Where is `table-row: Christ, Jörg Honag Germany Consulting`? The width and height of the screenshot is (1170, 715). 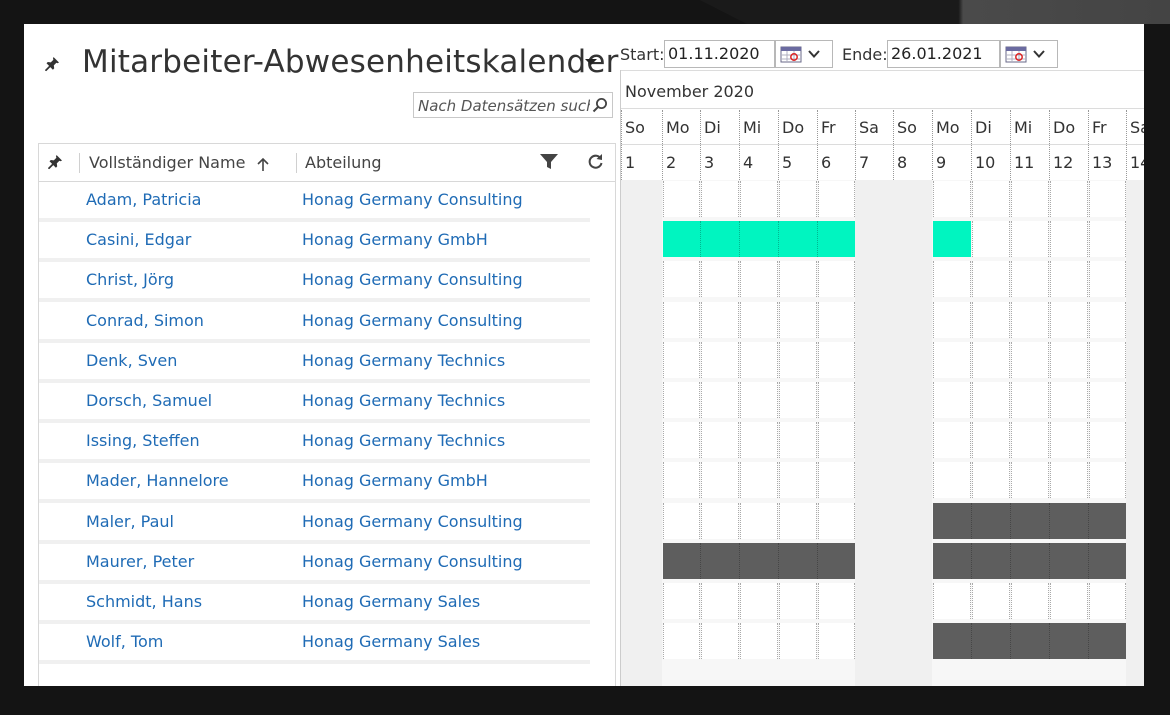
table-row: Christ, Jörg Honag Germany Consulting is located at coordinates (314, 282).